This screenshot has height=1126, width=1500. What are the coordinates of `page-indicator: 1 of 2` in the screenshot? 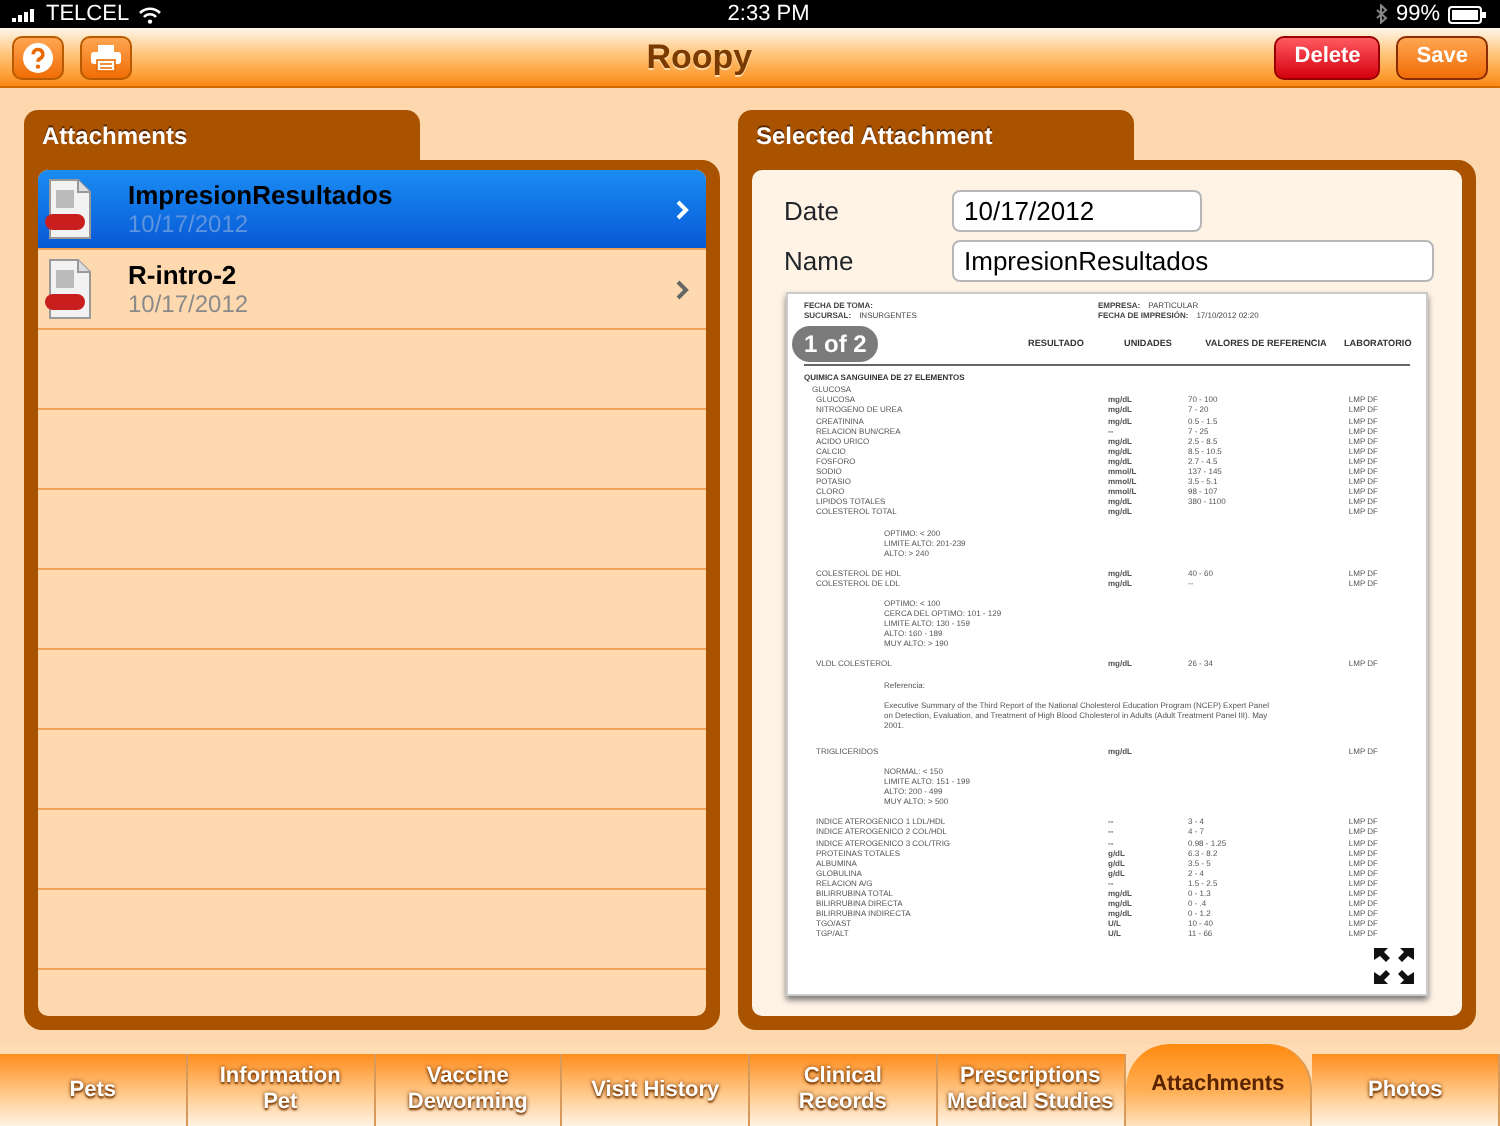 It's located at (835, 344).